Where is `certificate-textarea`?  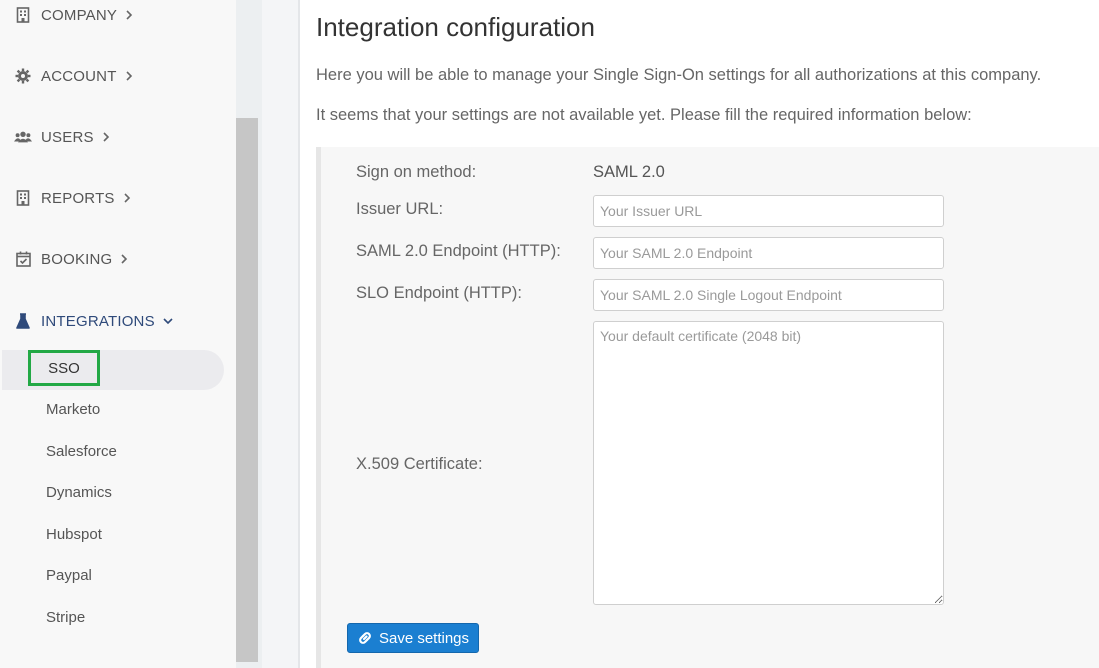 certificate-textarea is located at coordinates (768, 463).